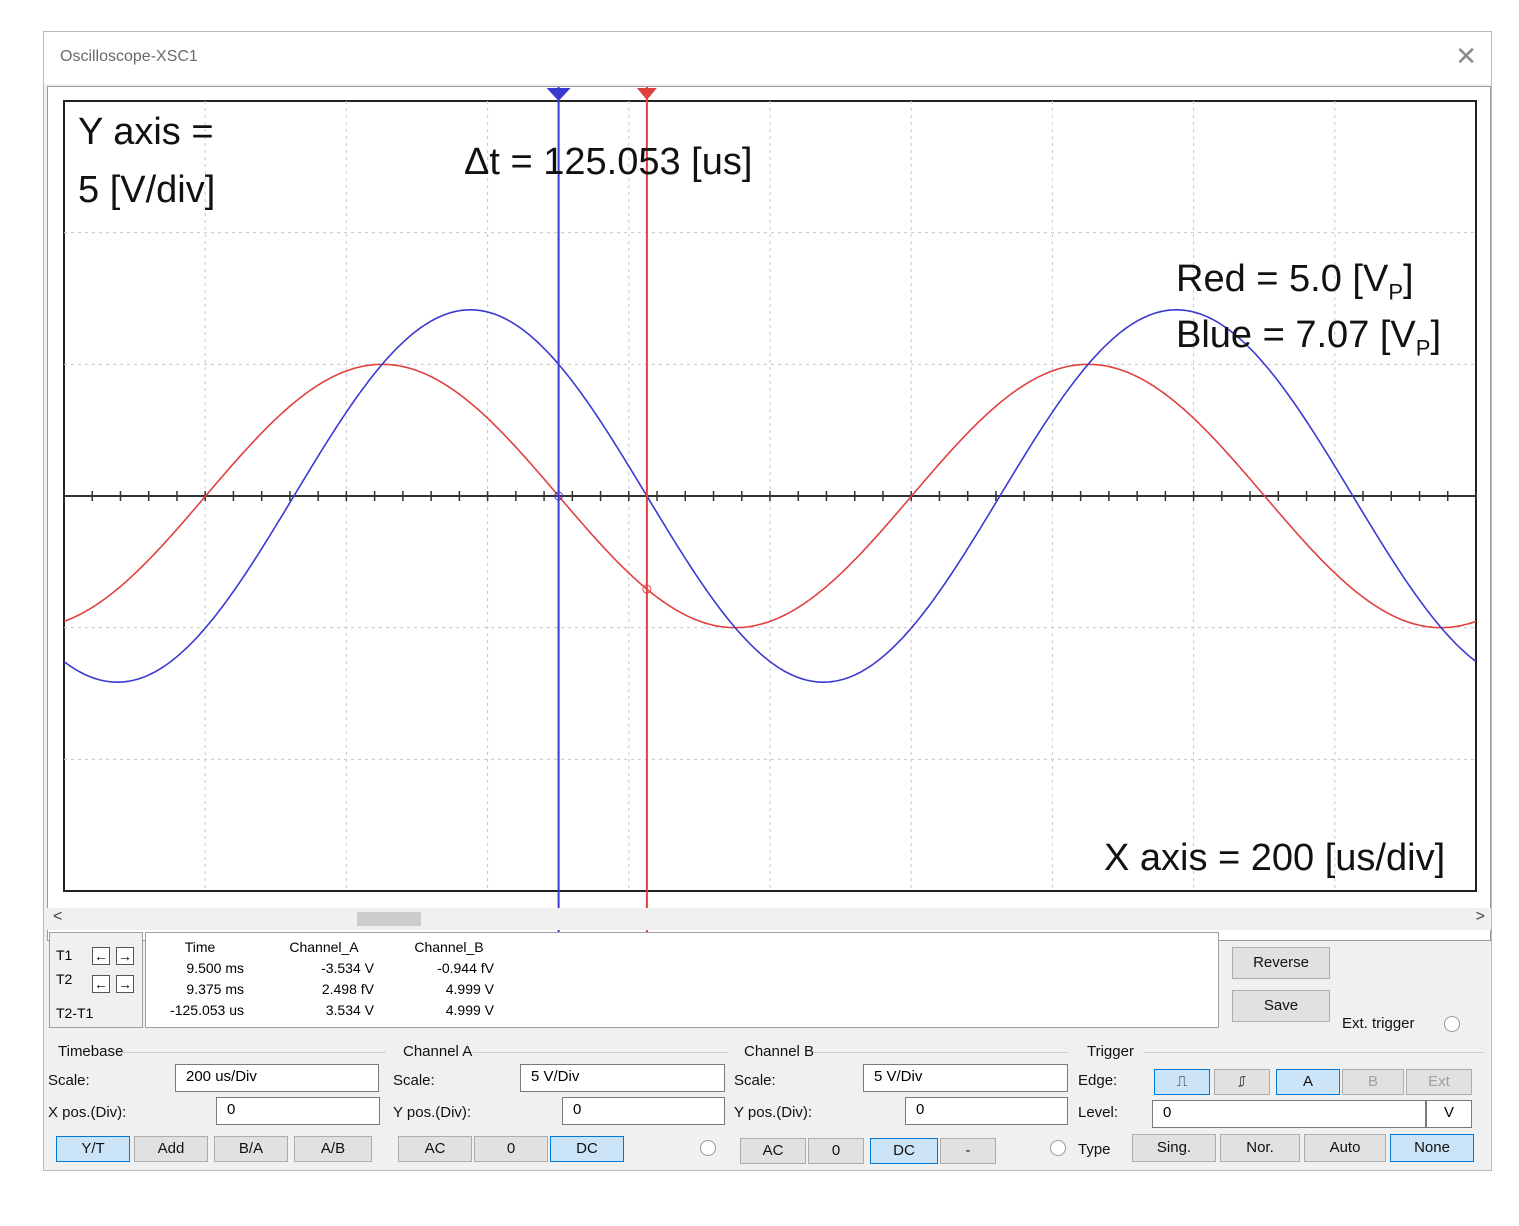  I want to click on channel-a-scale-field: 5 V/Div, so click(622, 1078).